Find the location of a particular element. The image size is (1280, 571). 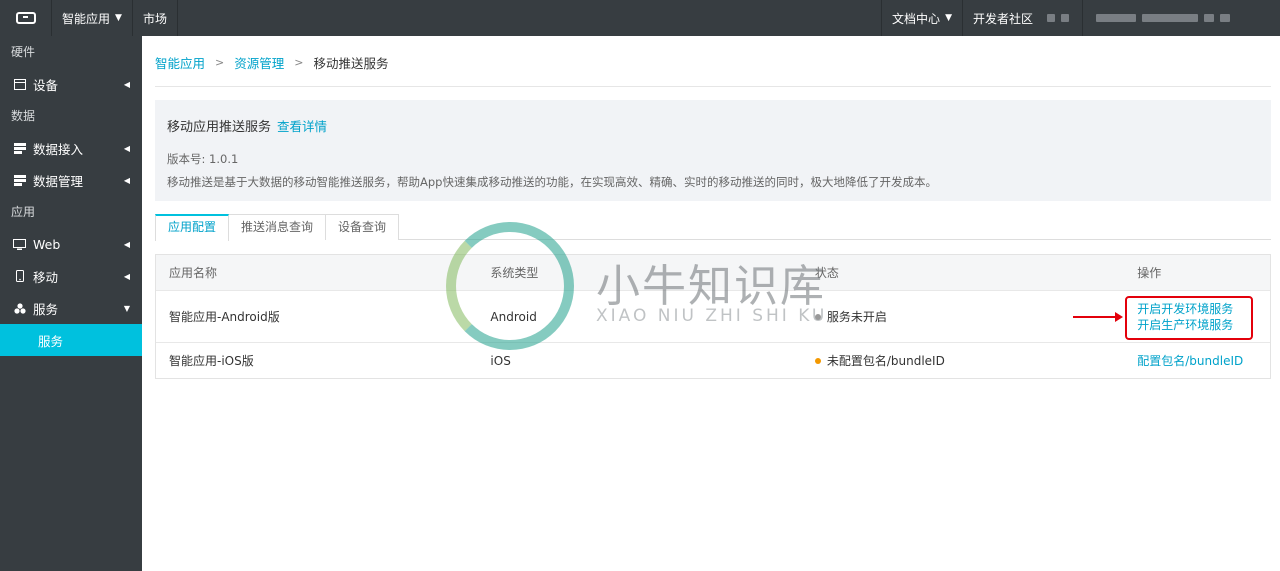

sidebar-item-label: Web is located at coordinates (47, 244).